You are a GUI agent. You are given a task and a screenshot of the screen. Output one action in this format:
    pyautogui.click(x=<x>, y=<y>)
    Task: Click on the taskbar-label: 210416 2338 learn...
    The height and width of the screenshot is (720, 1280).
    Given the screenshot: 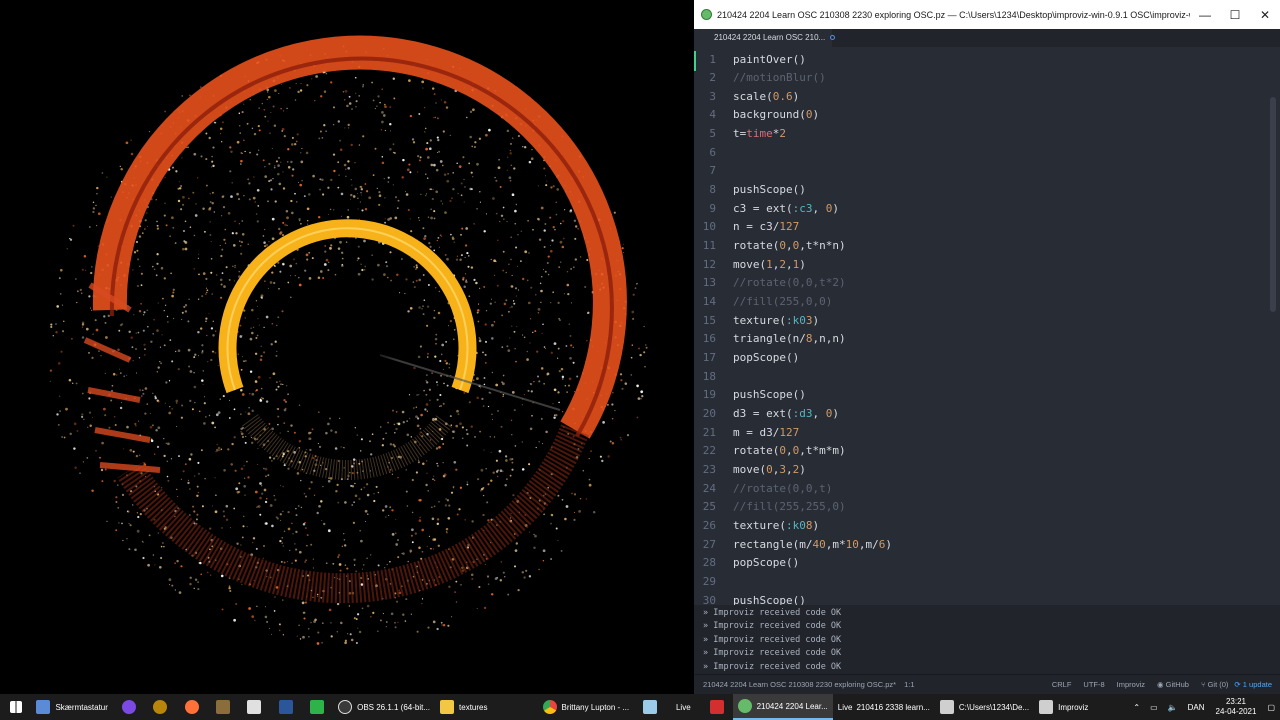 What is the action you would take?
    pyautogui.click(x=893, y=707)
    